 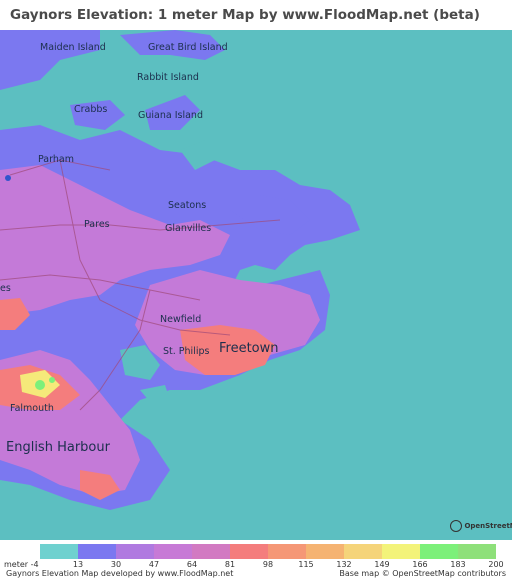 What do you see at coordinates (73, 47) in the screenshot?
I see `place-label: Maiden Island` at bounding box center [73, 47].